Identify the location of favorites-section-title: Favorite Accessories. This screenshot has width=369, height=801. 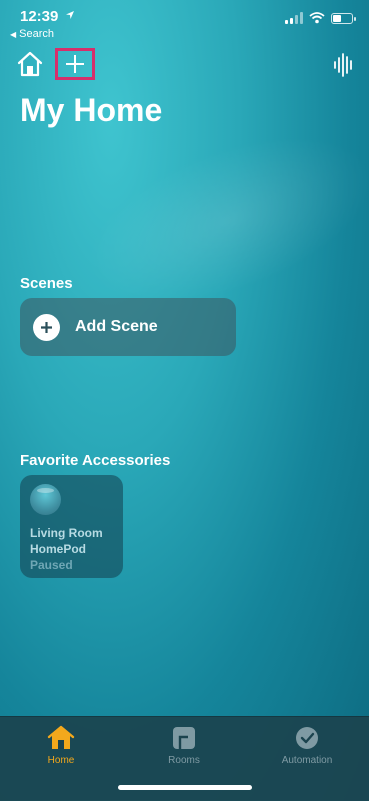
(95, 460).